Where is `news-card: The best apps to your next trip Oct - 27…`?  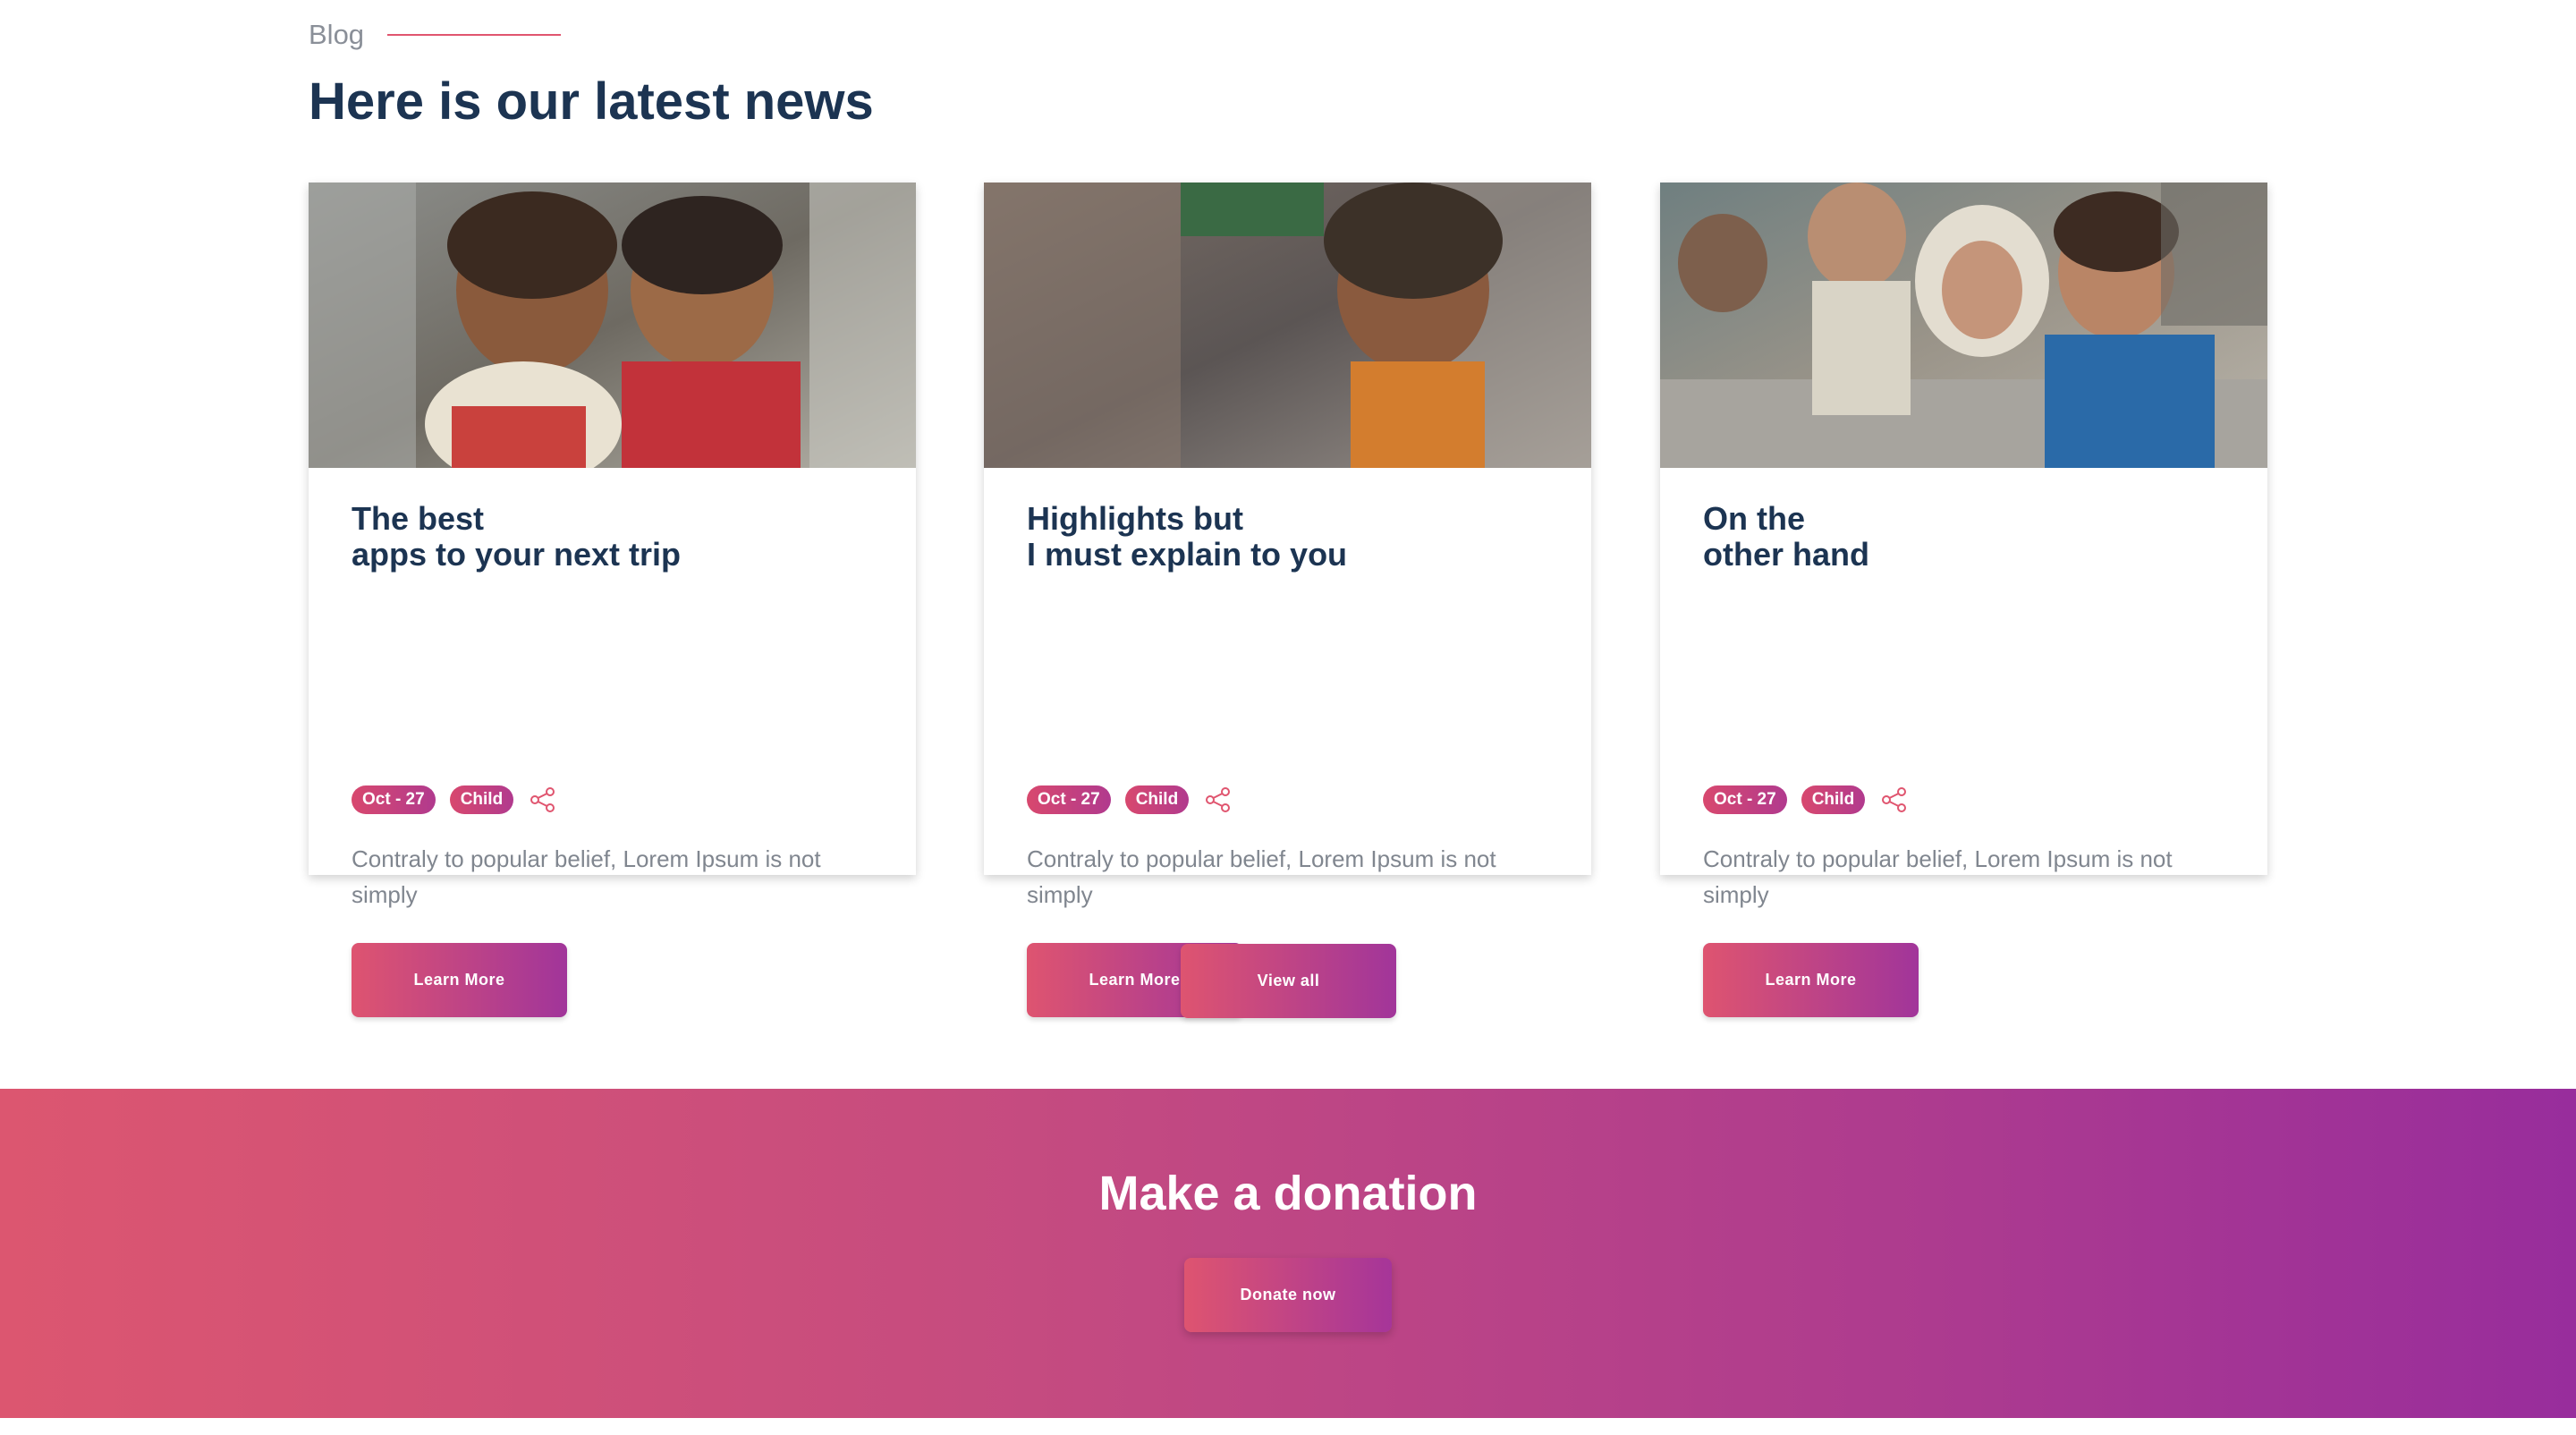
news-card: The best apps to your next trip Oct - 27… is located at coordinates (612, 600).